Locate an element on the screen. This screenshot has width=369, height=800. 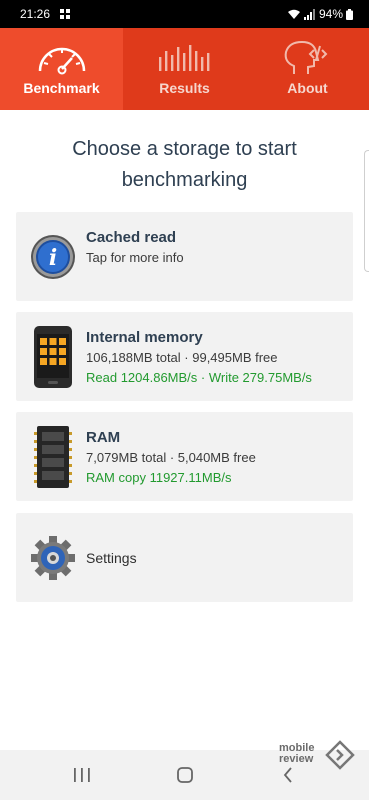
settings-title: Settings is located at coordinates (111, 558).